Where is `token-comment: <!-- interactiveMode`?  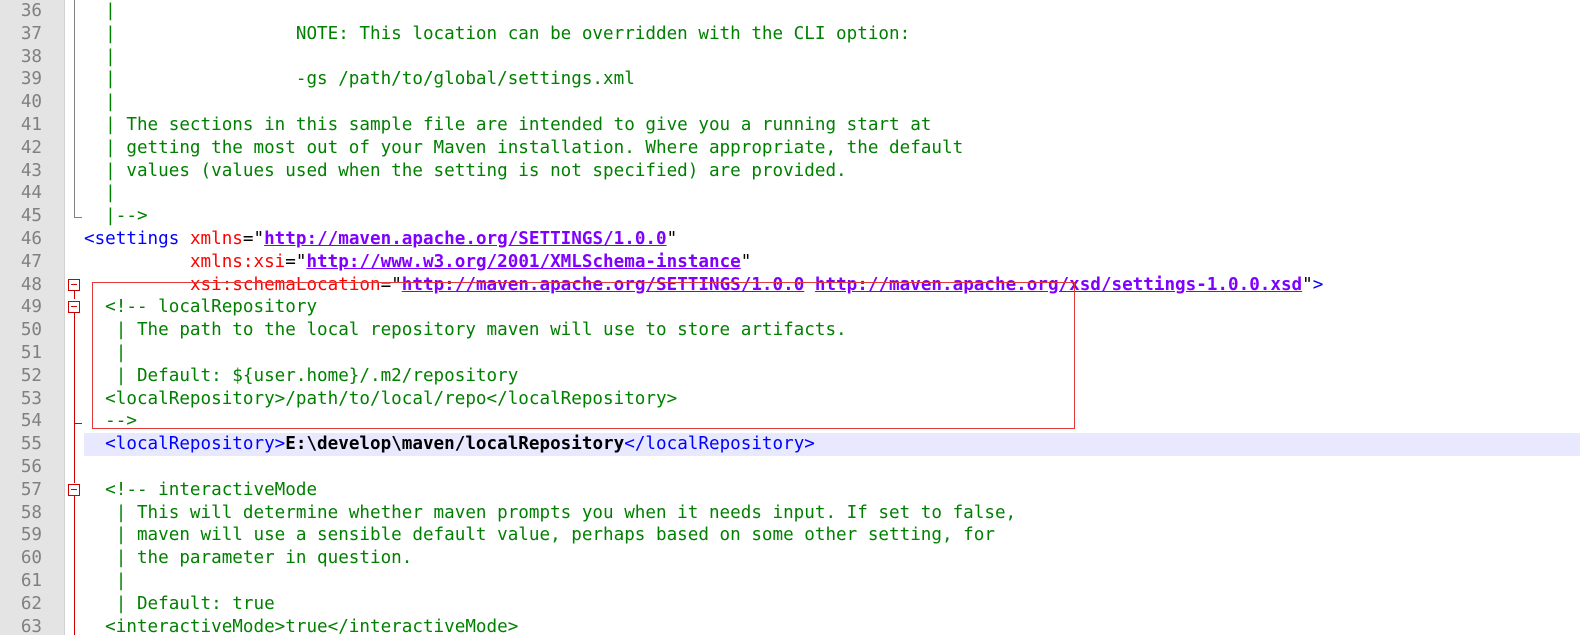
token-comment: <!-- interactiveMode is located at coordinates (201, 489).